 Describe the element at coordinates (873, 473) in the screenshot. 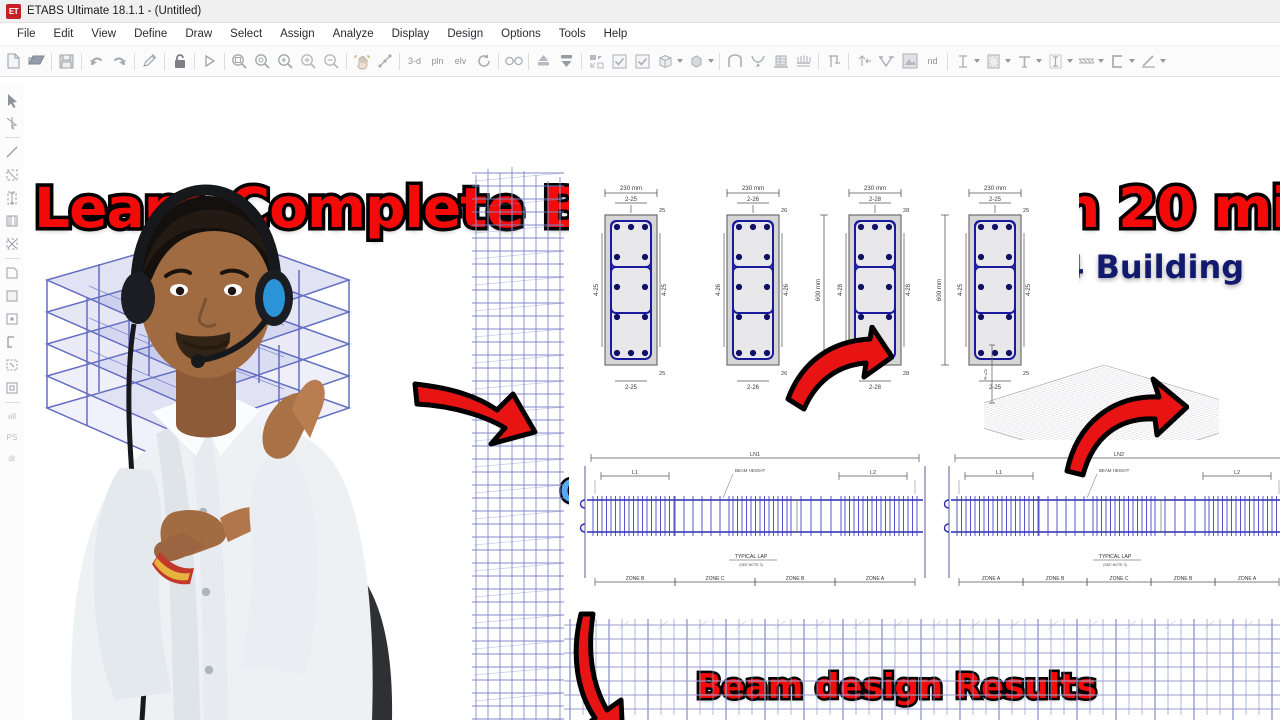

I see `svg-text: L2` at that location.